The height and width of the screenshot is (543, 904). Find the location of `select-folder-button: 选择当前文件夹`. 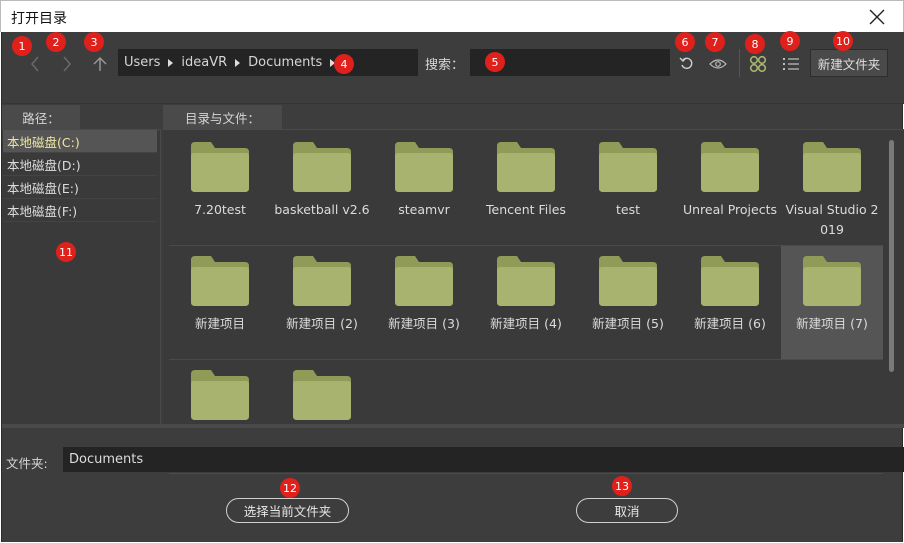

select-folder-button: 选择当前文件夹 is located at coordinates (287, 510).